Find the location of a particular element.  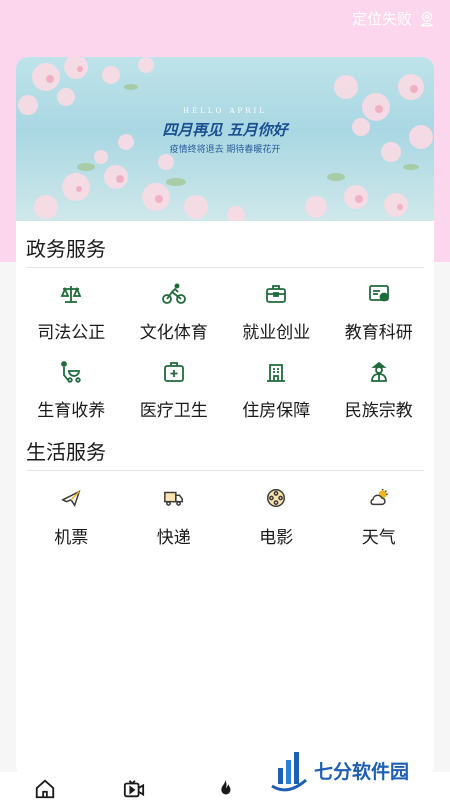

service-label: 天气 is located at coordinates (378, 538).